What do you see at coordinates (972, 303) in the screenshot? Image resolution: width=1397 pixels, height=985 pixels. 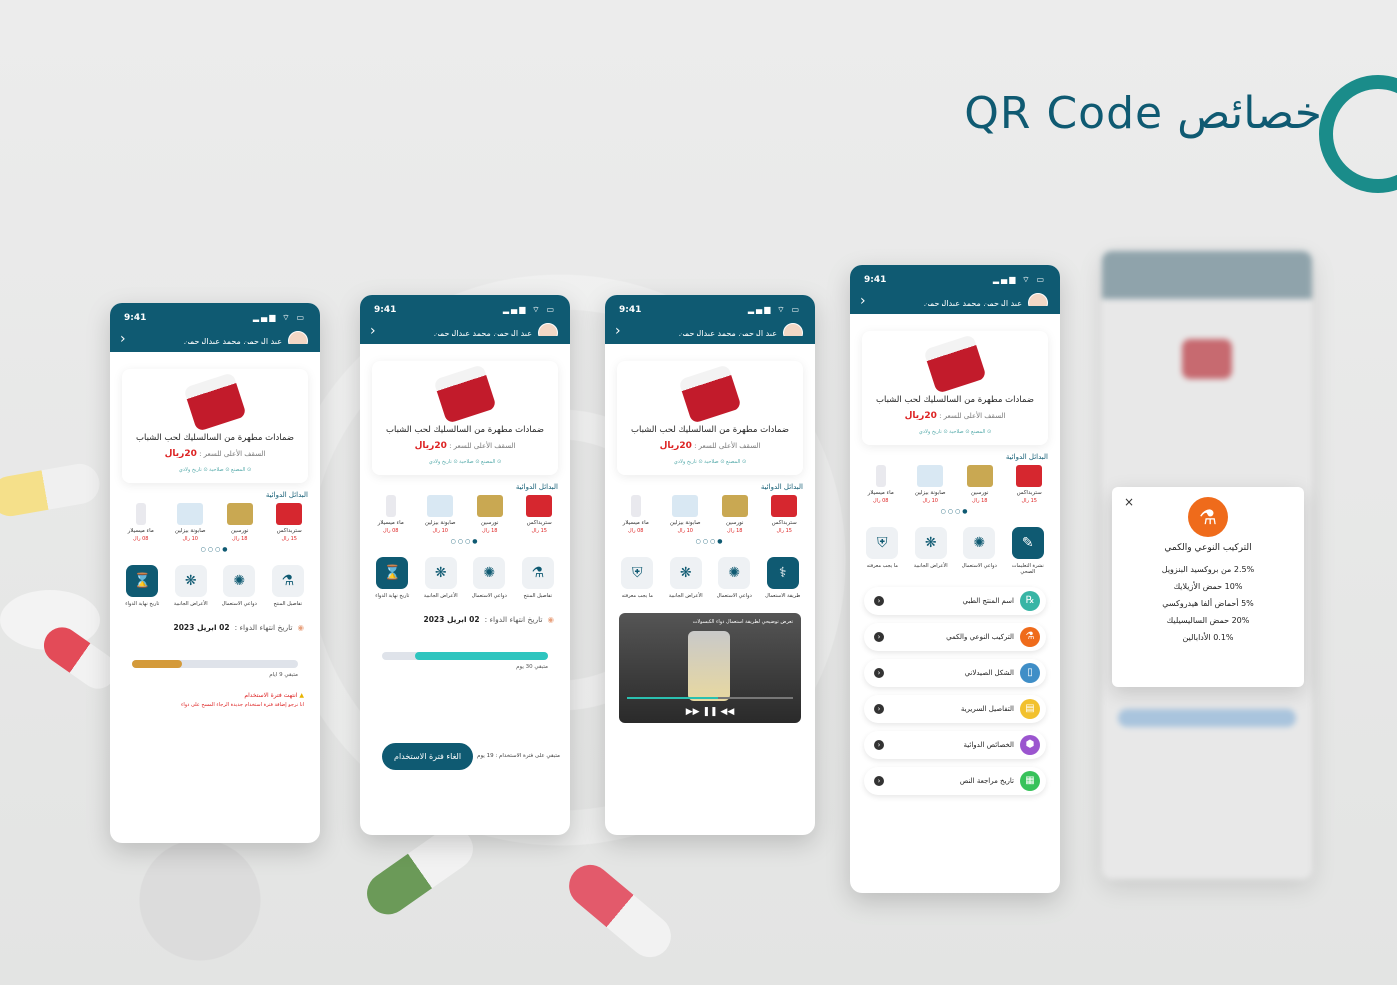 I see `user-name: عبد الرحمن محمد عبدالرحمن` at bounding box center [972, 303].